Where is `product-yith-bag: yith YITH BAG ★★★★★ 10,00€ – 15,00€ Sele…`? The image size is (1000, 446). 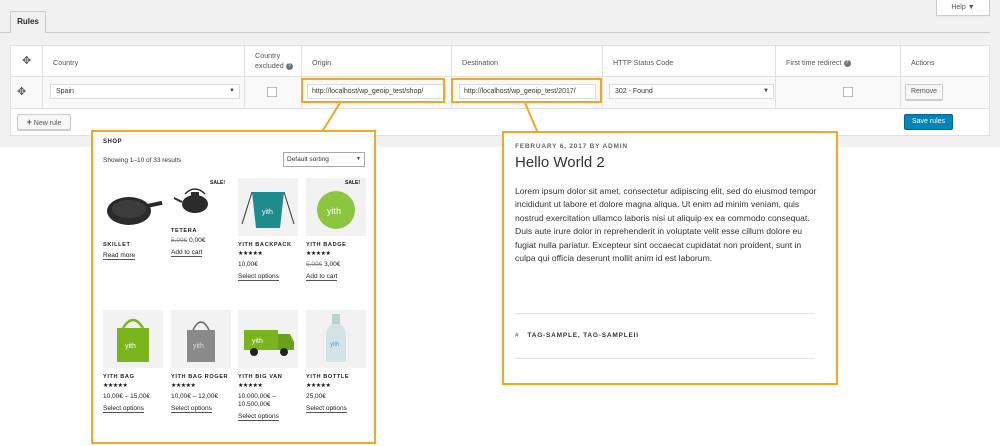 product-yith-bag: yith YITH BAG ★★★★★ 10,00€ – 15,00€ Sele… is located at coordinates (133, 361).